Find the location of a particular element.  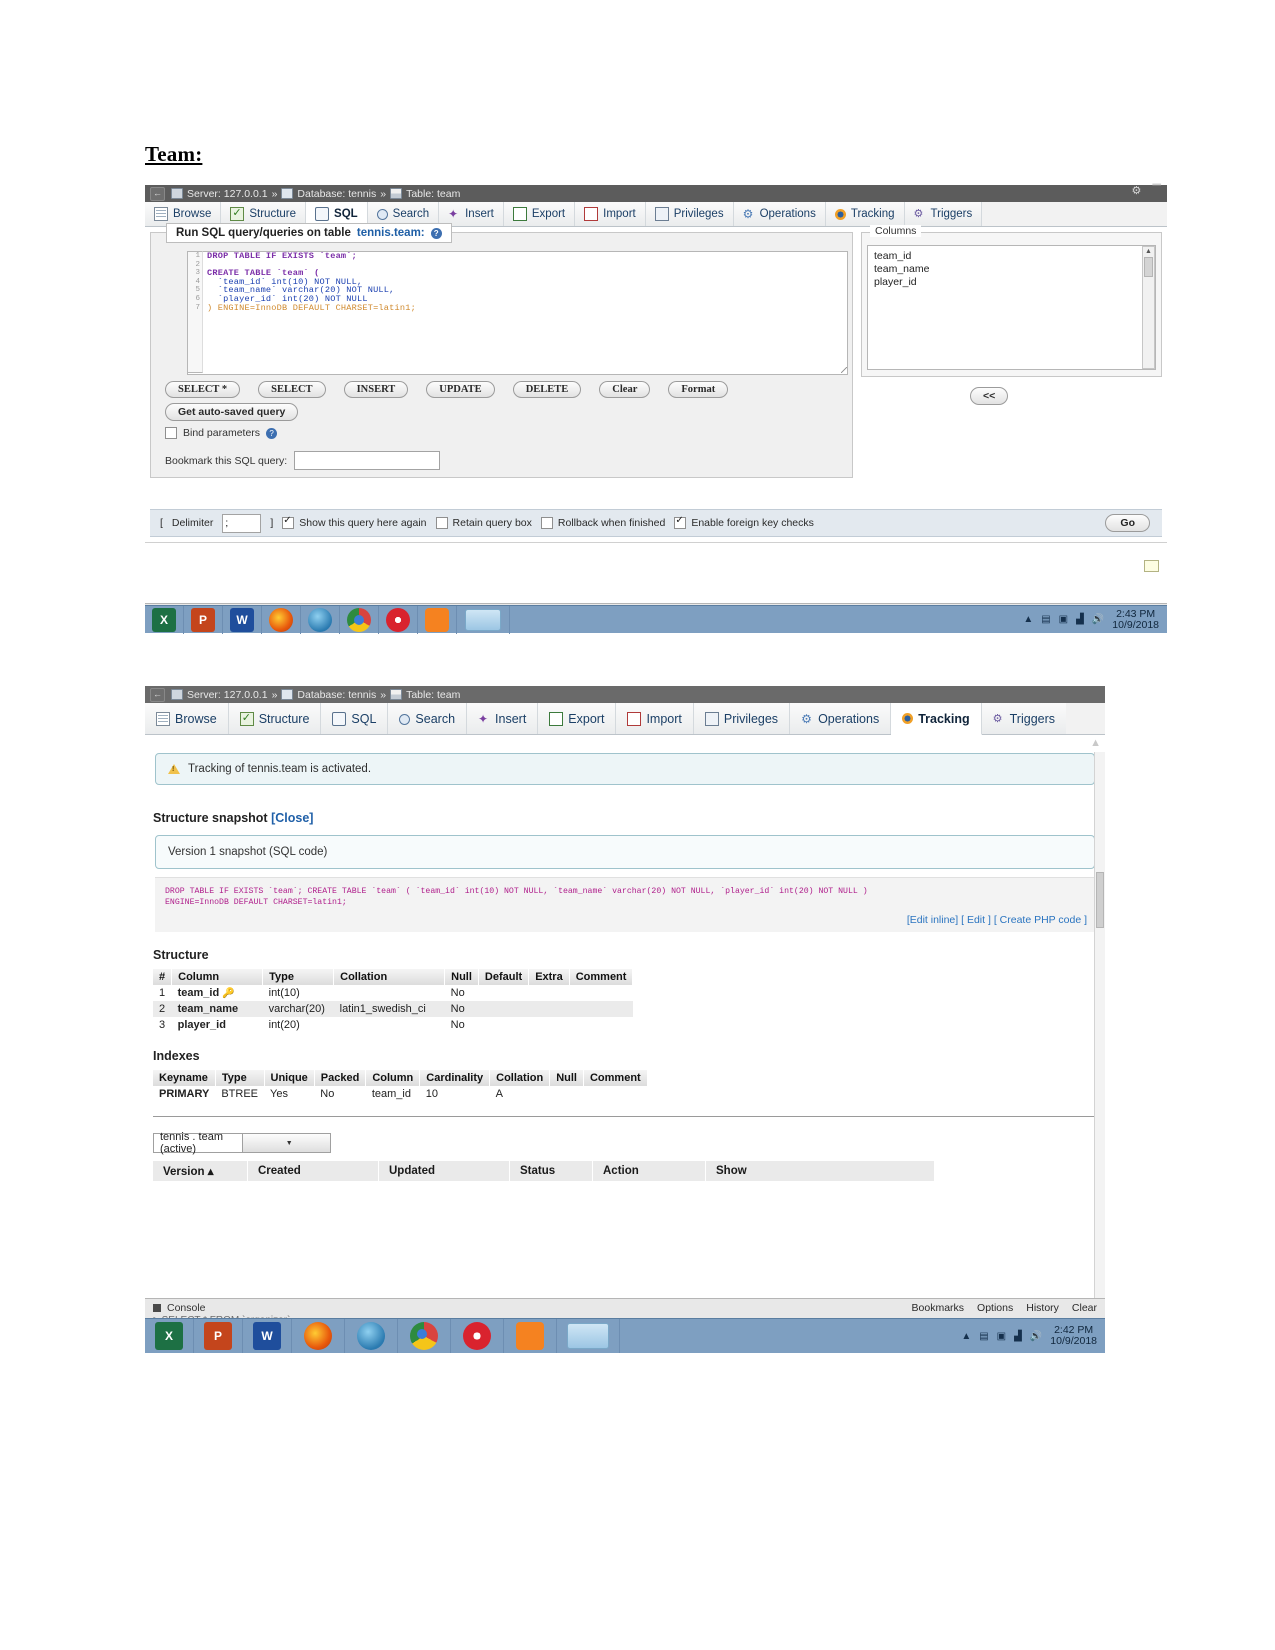

select-star-button: SELECT * is located at coordinates (203, 389).